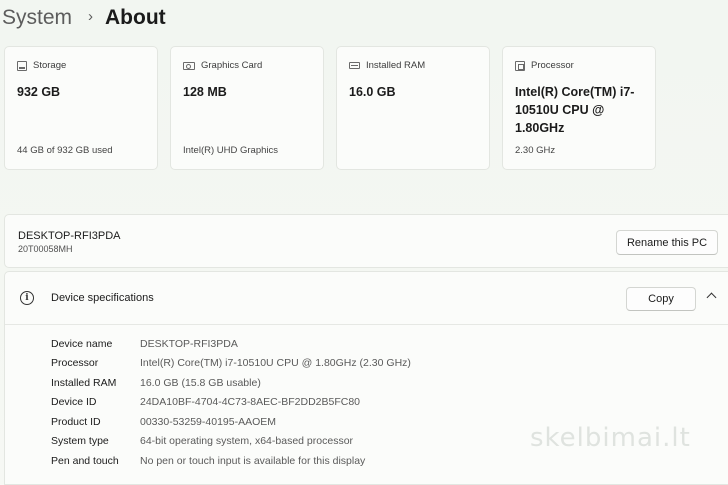  Describe the element at coordinates (85, 460) in the screenshot. I see `spec-label: Pen and touch` at that location.